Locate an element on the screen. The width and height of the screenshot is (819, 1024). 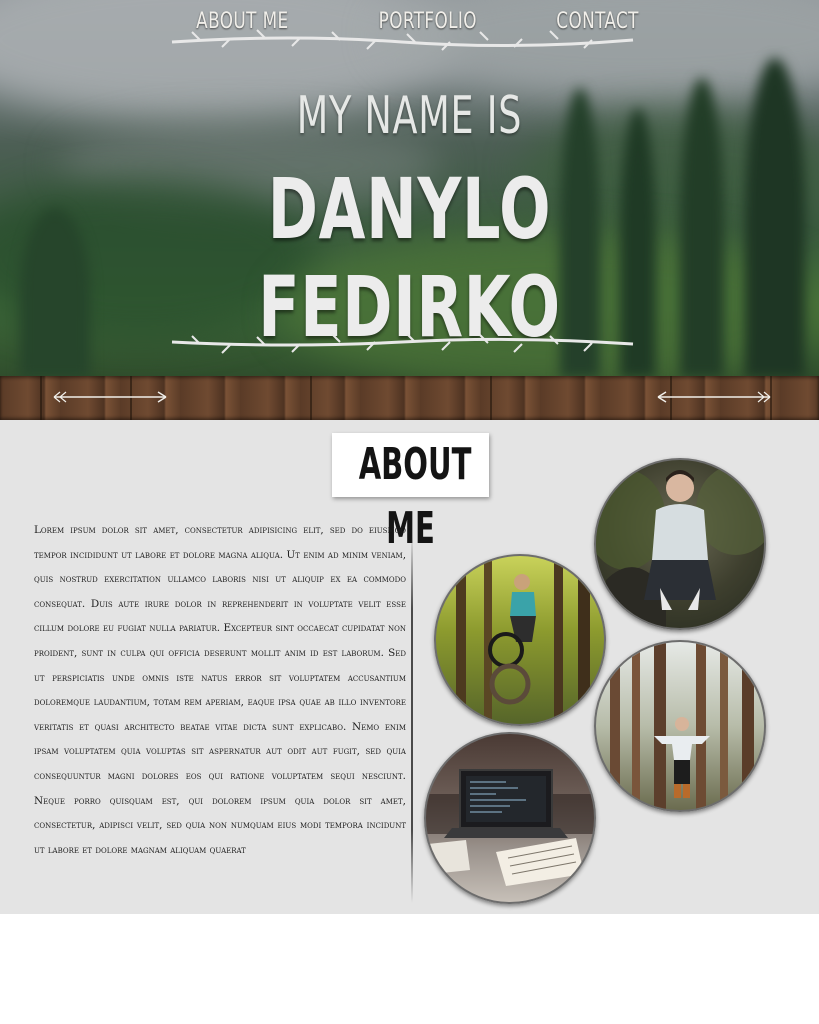
hero-name-title: DANYLO FEDIRKO is located at coordinates (409, 258).